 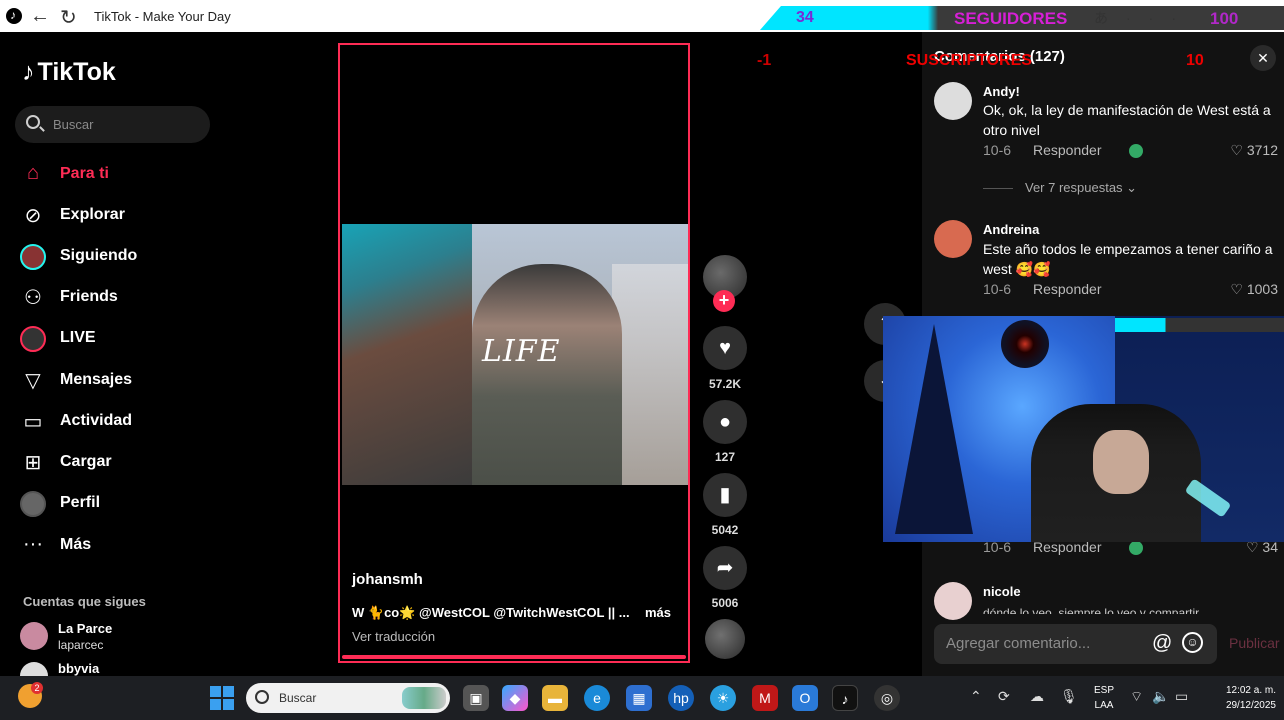 I want to click on wifi-icon: ⌔, so click(x=1136, y=697).